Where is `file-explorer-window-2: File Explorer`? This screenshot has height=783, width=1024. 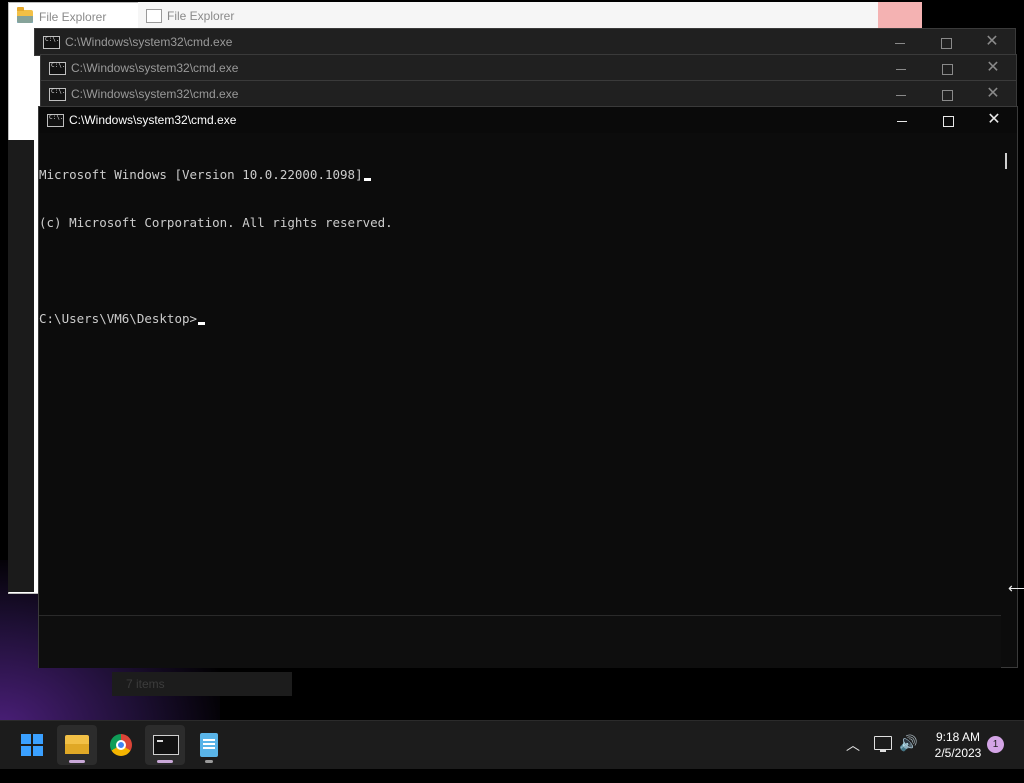 file-explorer-window-2: File Explorer is located at coordinates (530, 15).